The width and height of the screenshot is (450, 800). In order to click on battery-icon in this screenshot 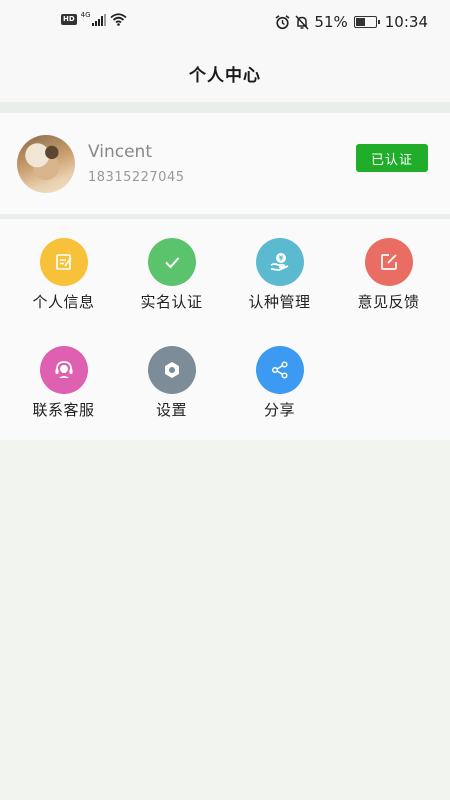, I will do `click(366, 22)`.